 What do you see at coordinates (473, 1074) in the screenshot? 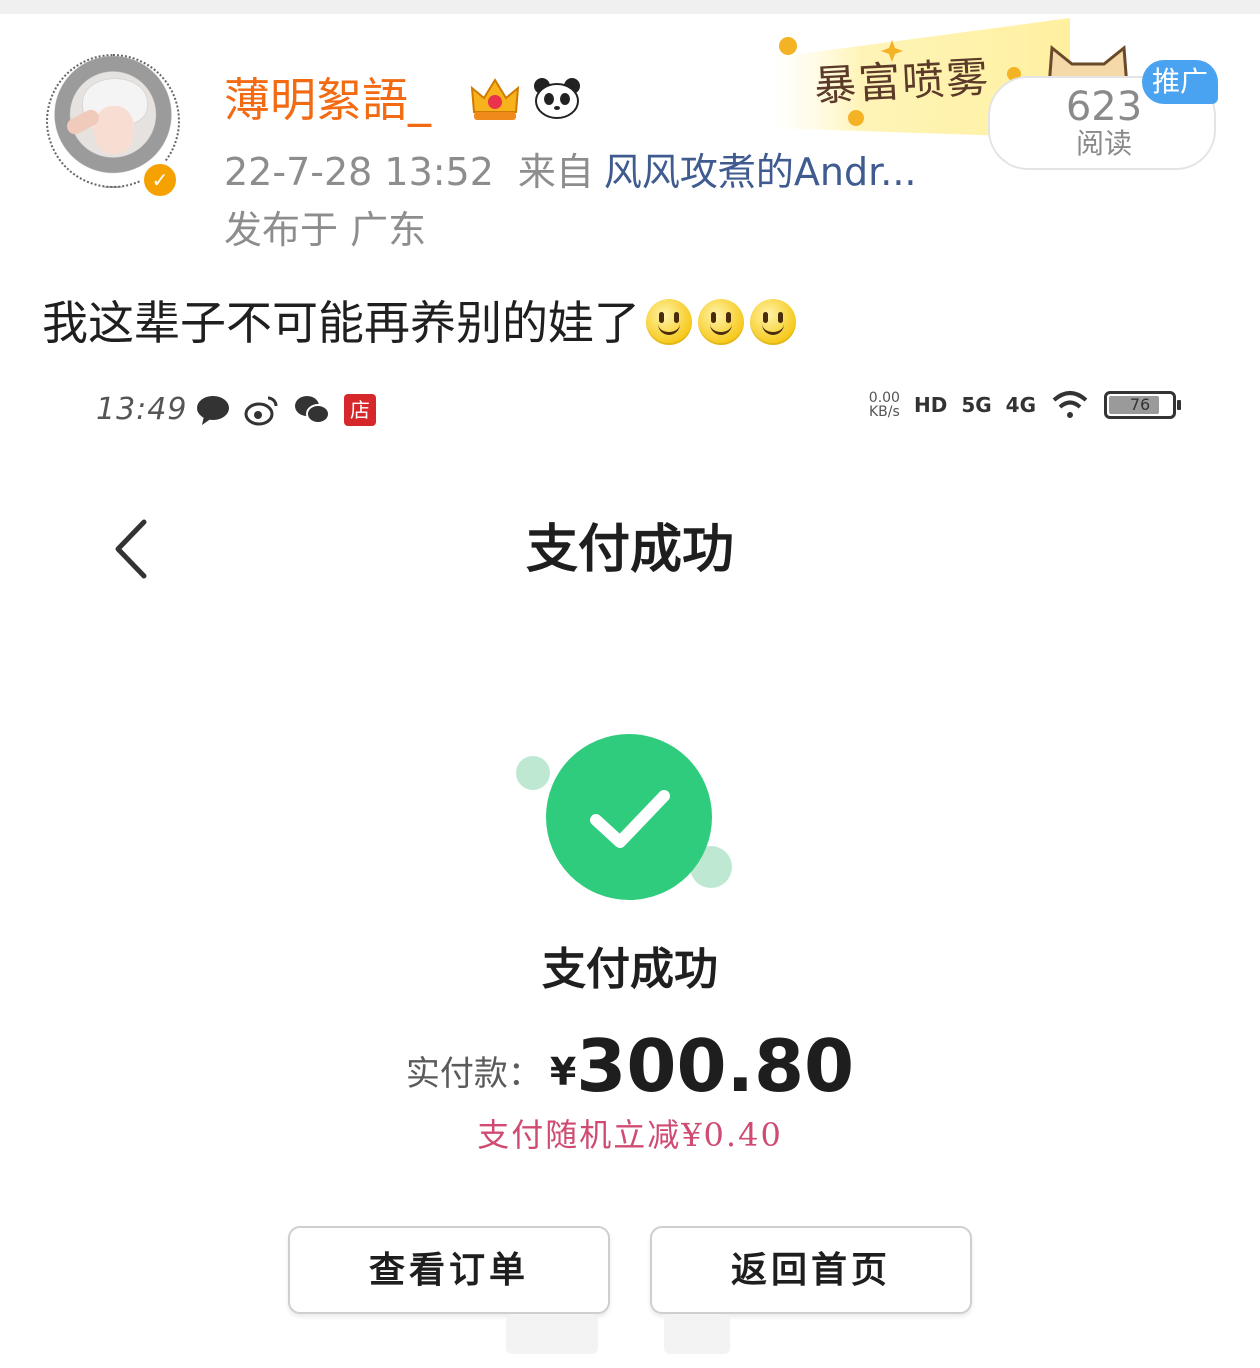
I see `paid-label: 实付款：` at bounding box center [473, 1074].